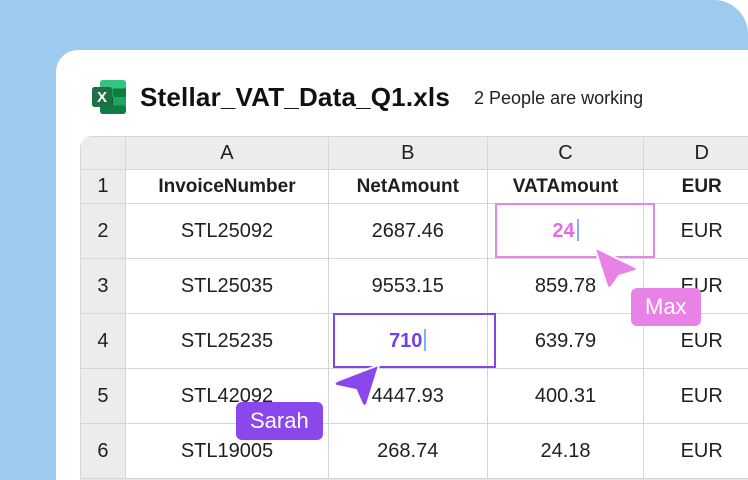 The width and height of the screenshot is (748, 480). What do you see at coordinates (559, 97) in the screenshot?
I see `collaborators-status: 2 People are working` at bounding box center [559, 97].